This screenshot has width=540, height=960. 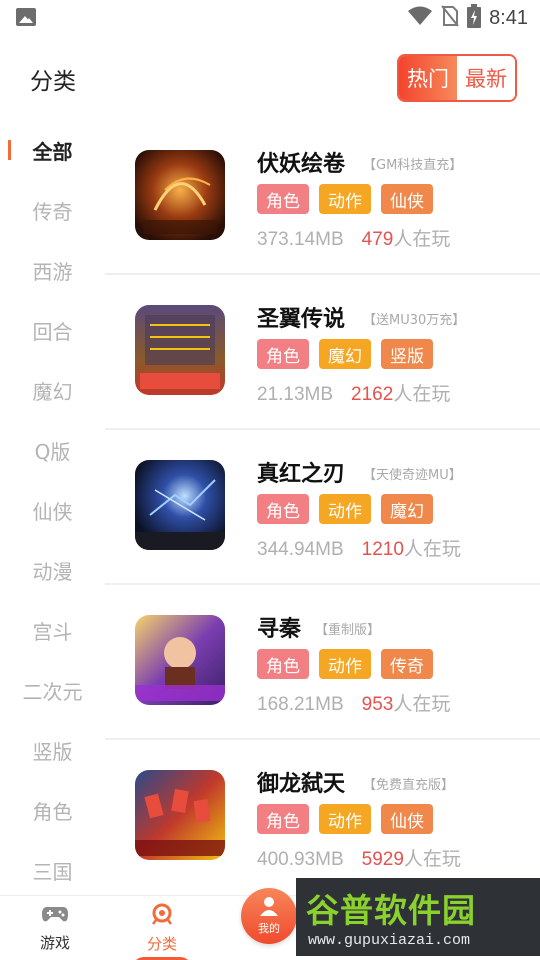 I want to click on player-count: 1210, so click(x=382, y=549).